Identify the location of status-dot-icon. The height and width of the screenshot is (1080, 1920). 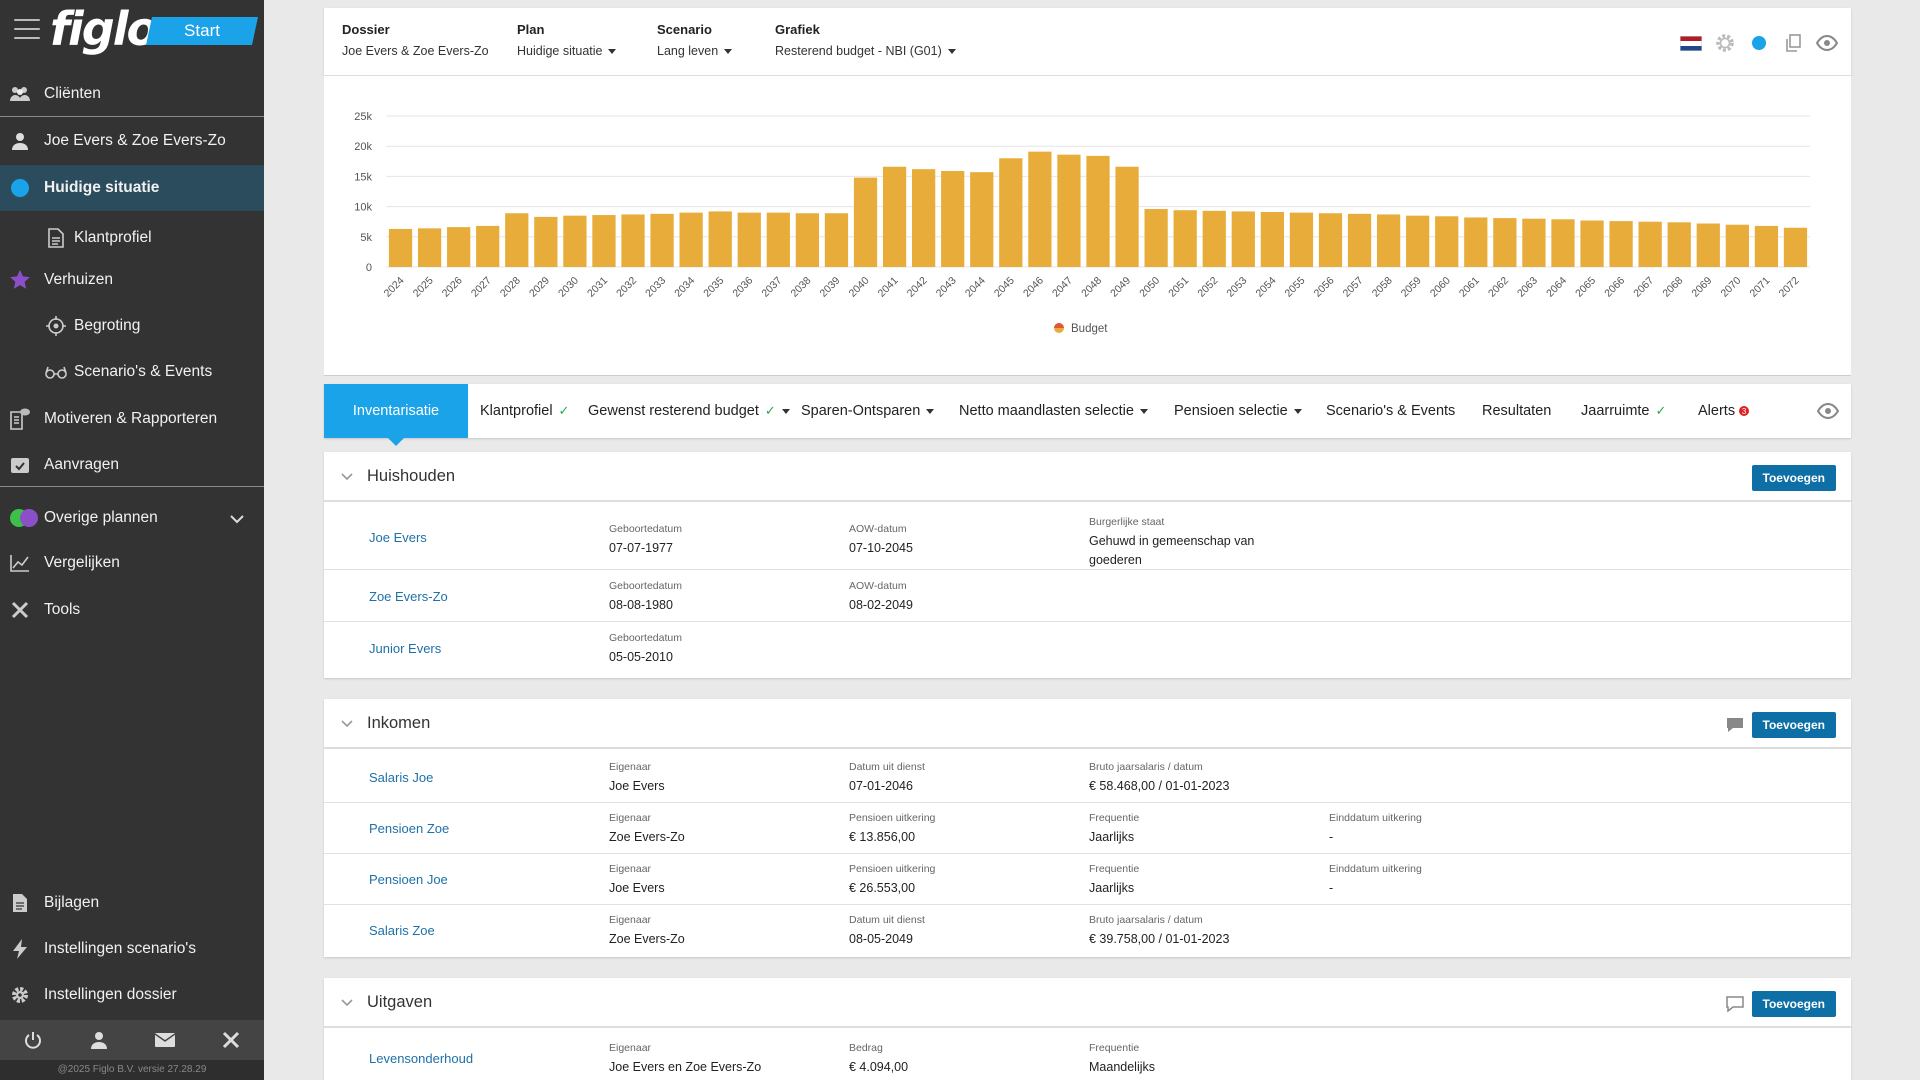
(1759, 43).